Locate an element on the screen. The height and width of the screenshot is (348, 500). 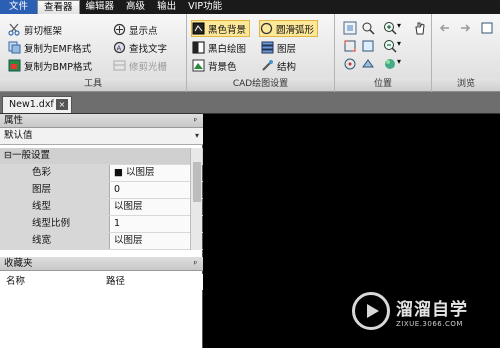
zoom-in-icon is located at coordinates (390, 28).